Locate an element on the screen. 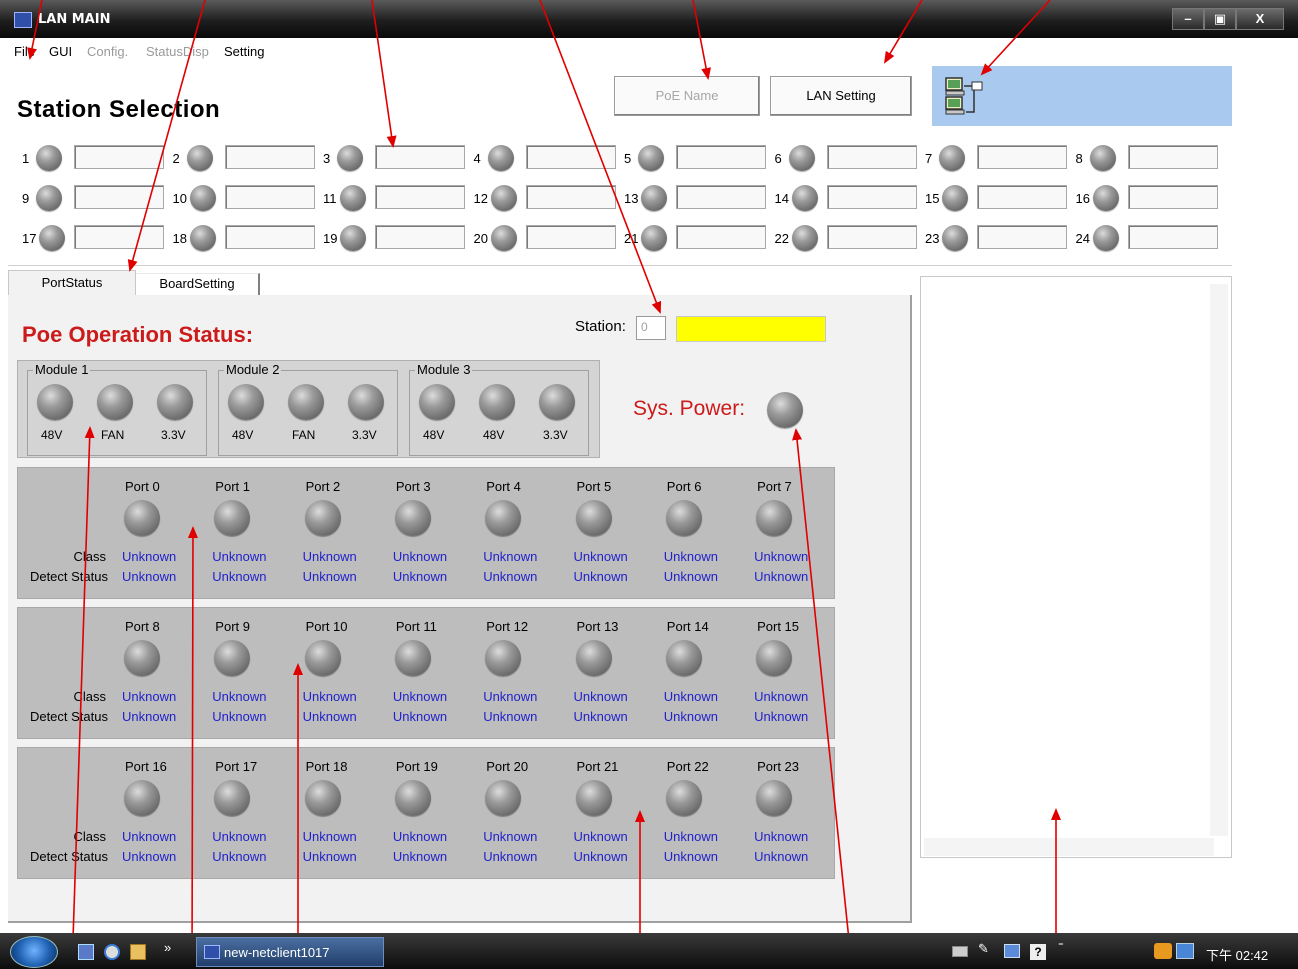 The width and height of the screenshot is (1298, 969). pen-icon: ✎ is located at coordinates (983, 949).